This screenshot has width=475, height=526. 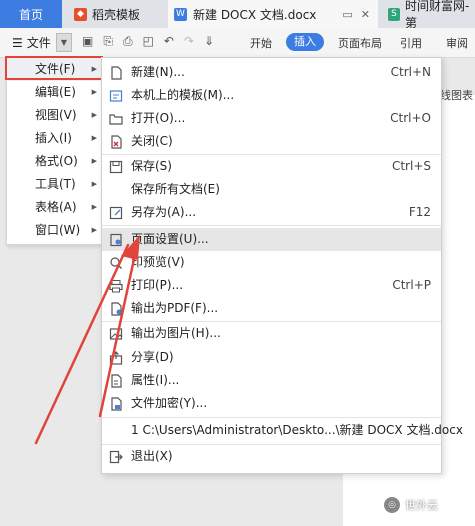 I want to click on tab-home: 首页, so click(x=31, y=14).